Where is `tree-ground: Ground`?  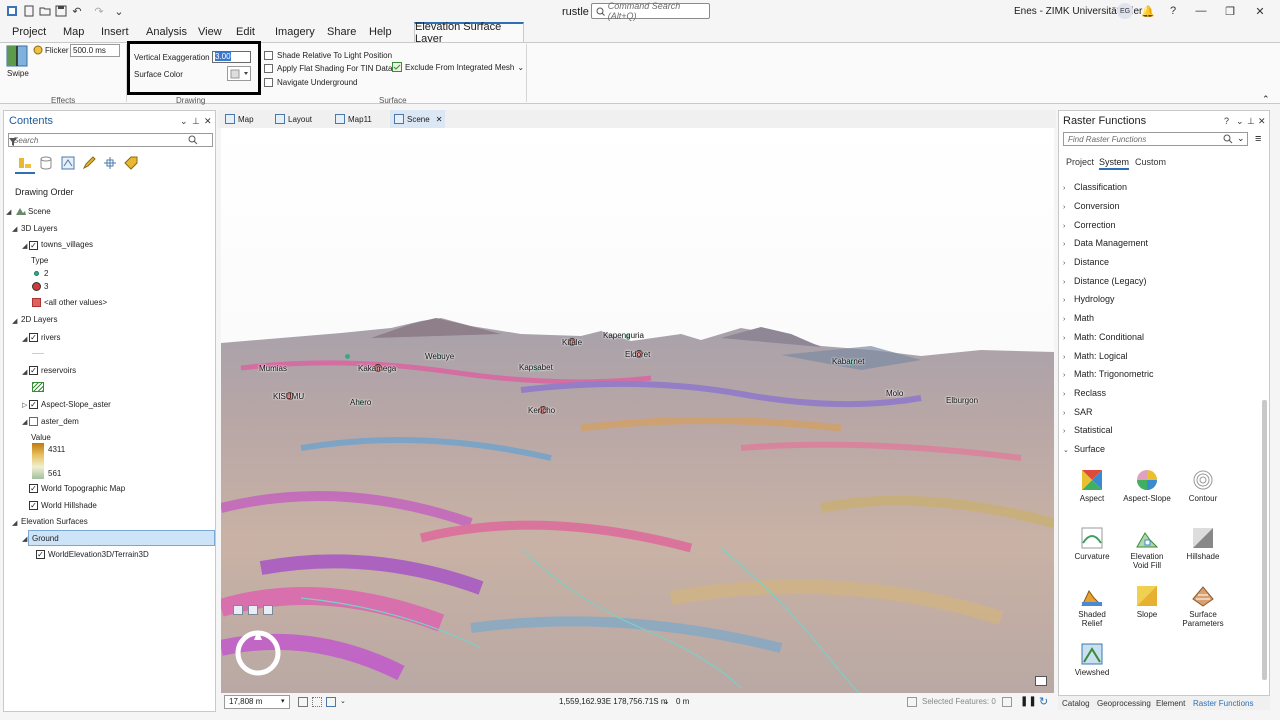
tree-ground: Ground is located at coordinates (45, 538).